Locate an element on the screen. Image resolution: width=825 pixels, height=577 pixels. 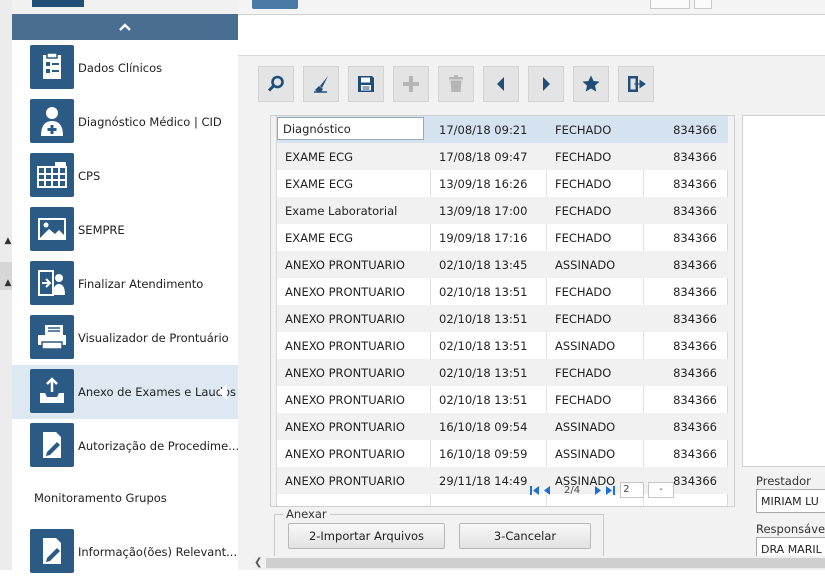
sidebar-collapse-button is located at coordinates (125, 27).